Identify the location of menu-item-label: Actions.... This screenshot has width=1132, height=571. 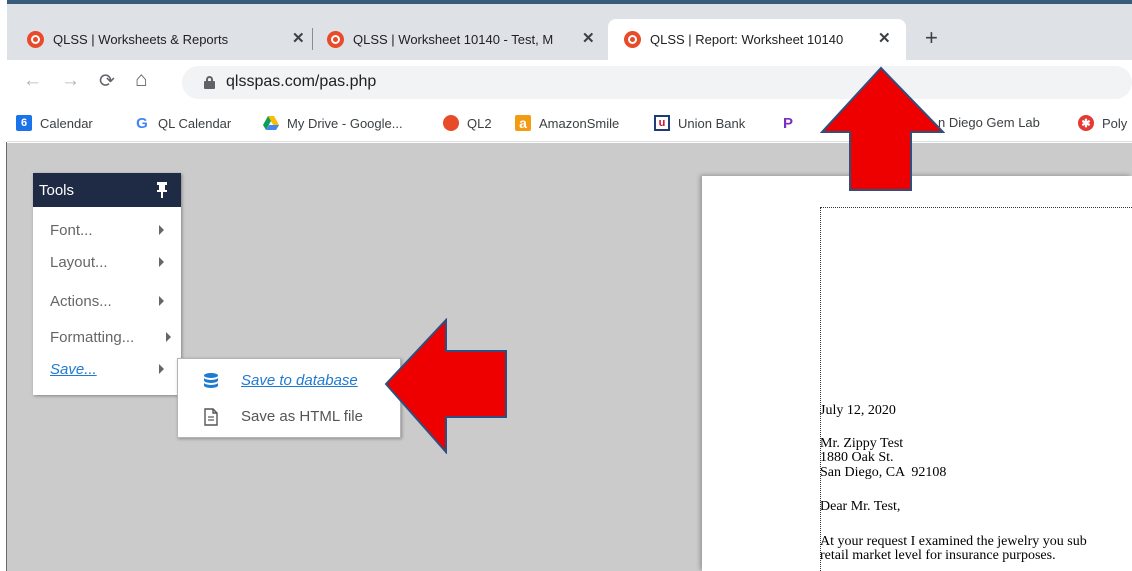
(81, 301).